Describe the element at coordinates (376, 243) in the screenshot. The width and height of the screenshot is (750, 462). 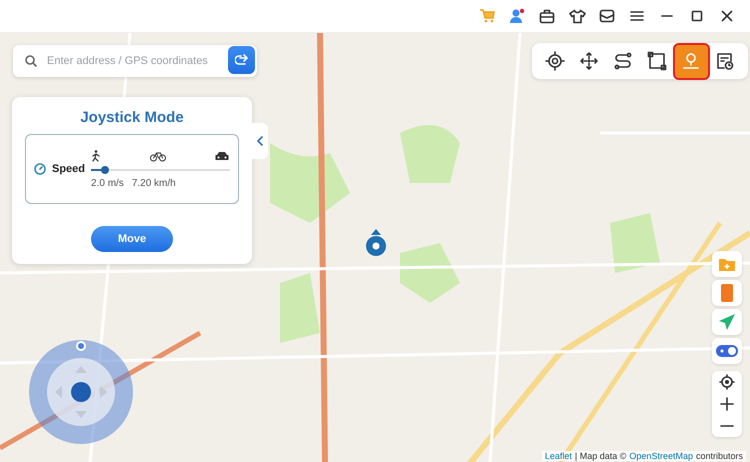
I see `location-marker-icon` at that location.